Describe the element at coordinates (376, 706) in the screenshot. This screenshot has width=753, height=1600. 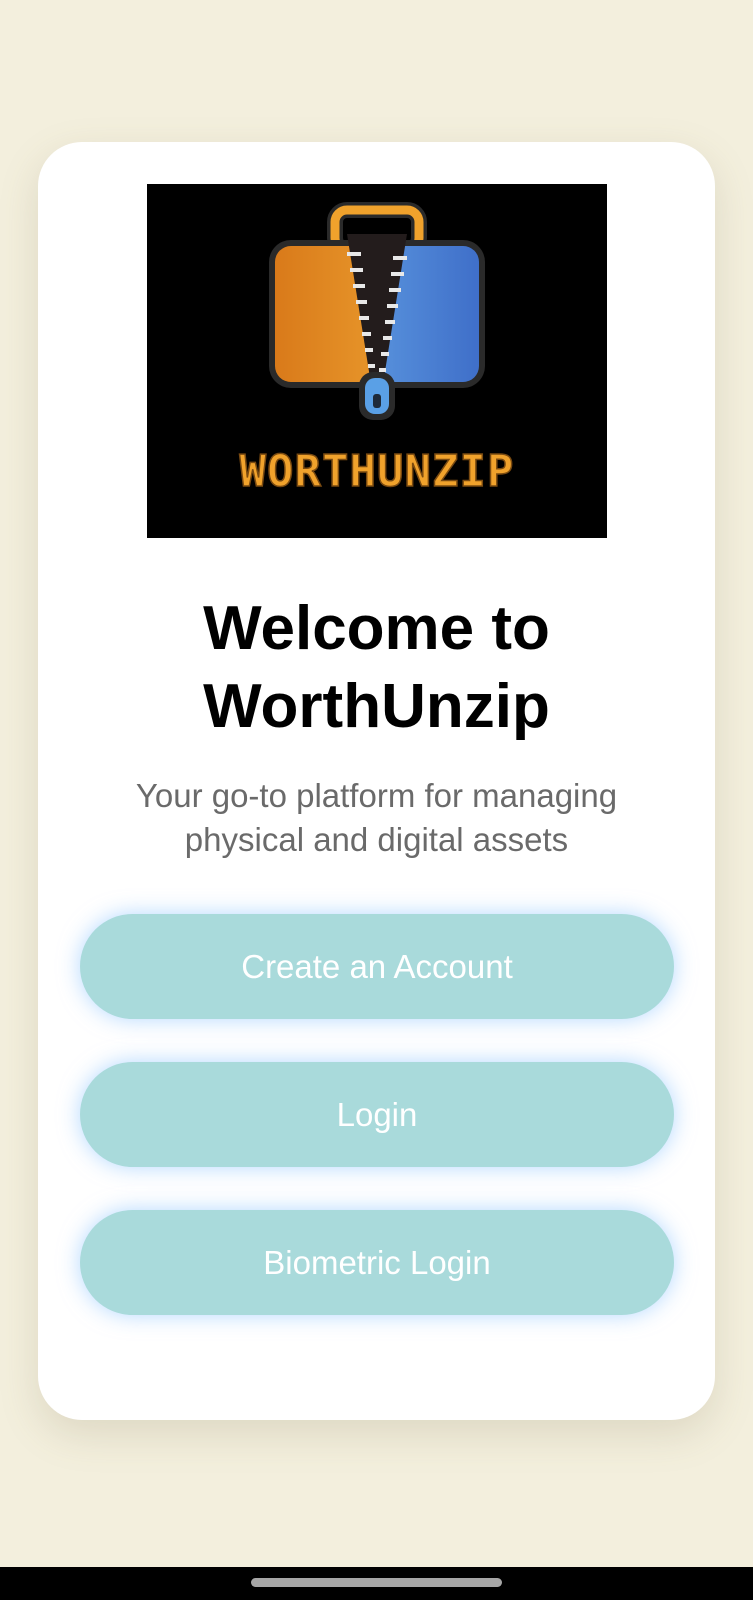
I see `welcome-title-line2: WorthUnzip` at that location.